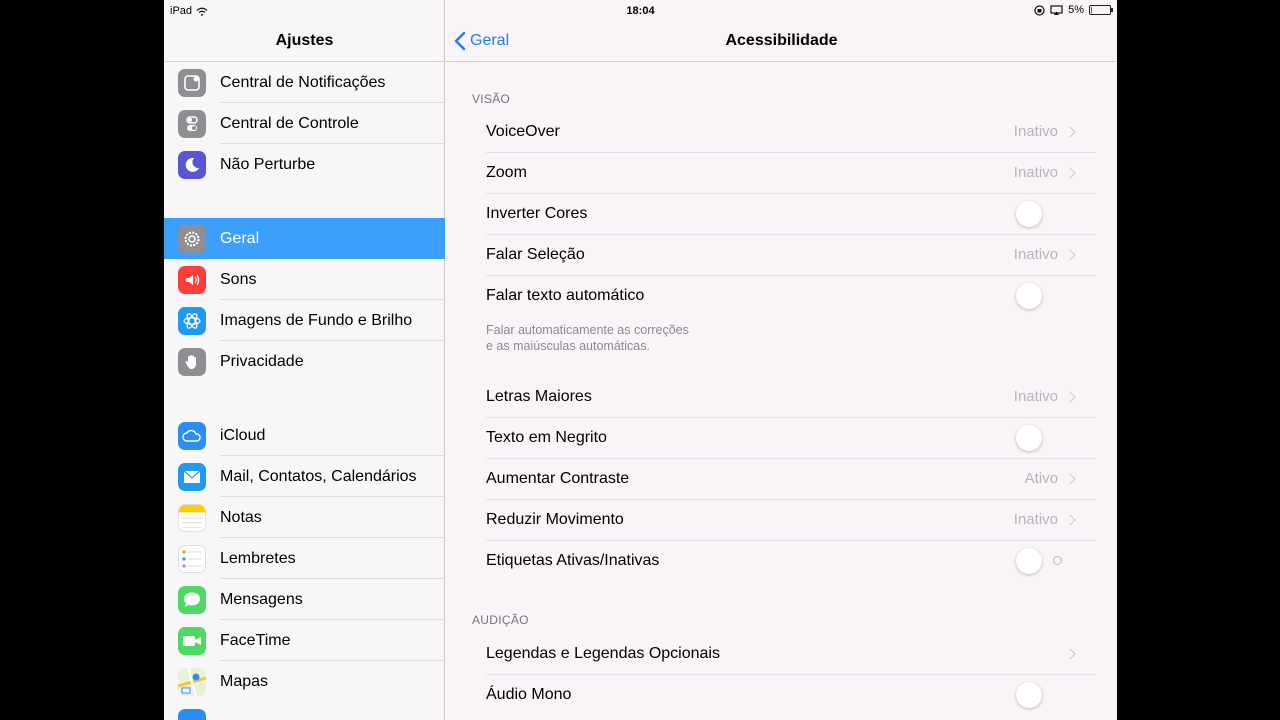 The height and width of the screenshot is (720, 1280). I want to click on status-right: 5%, so click(1073, 10).